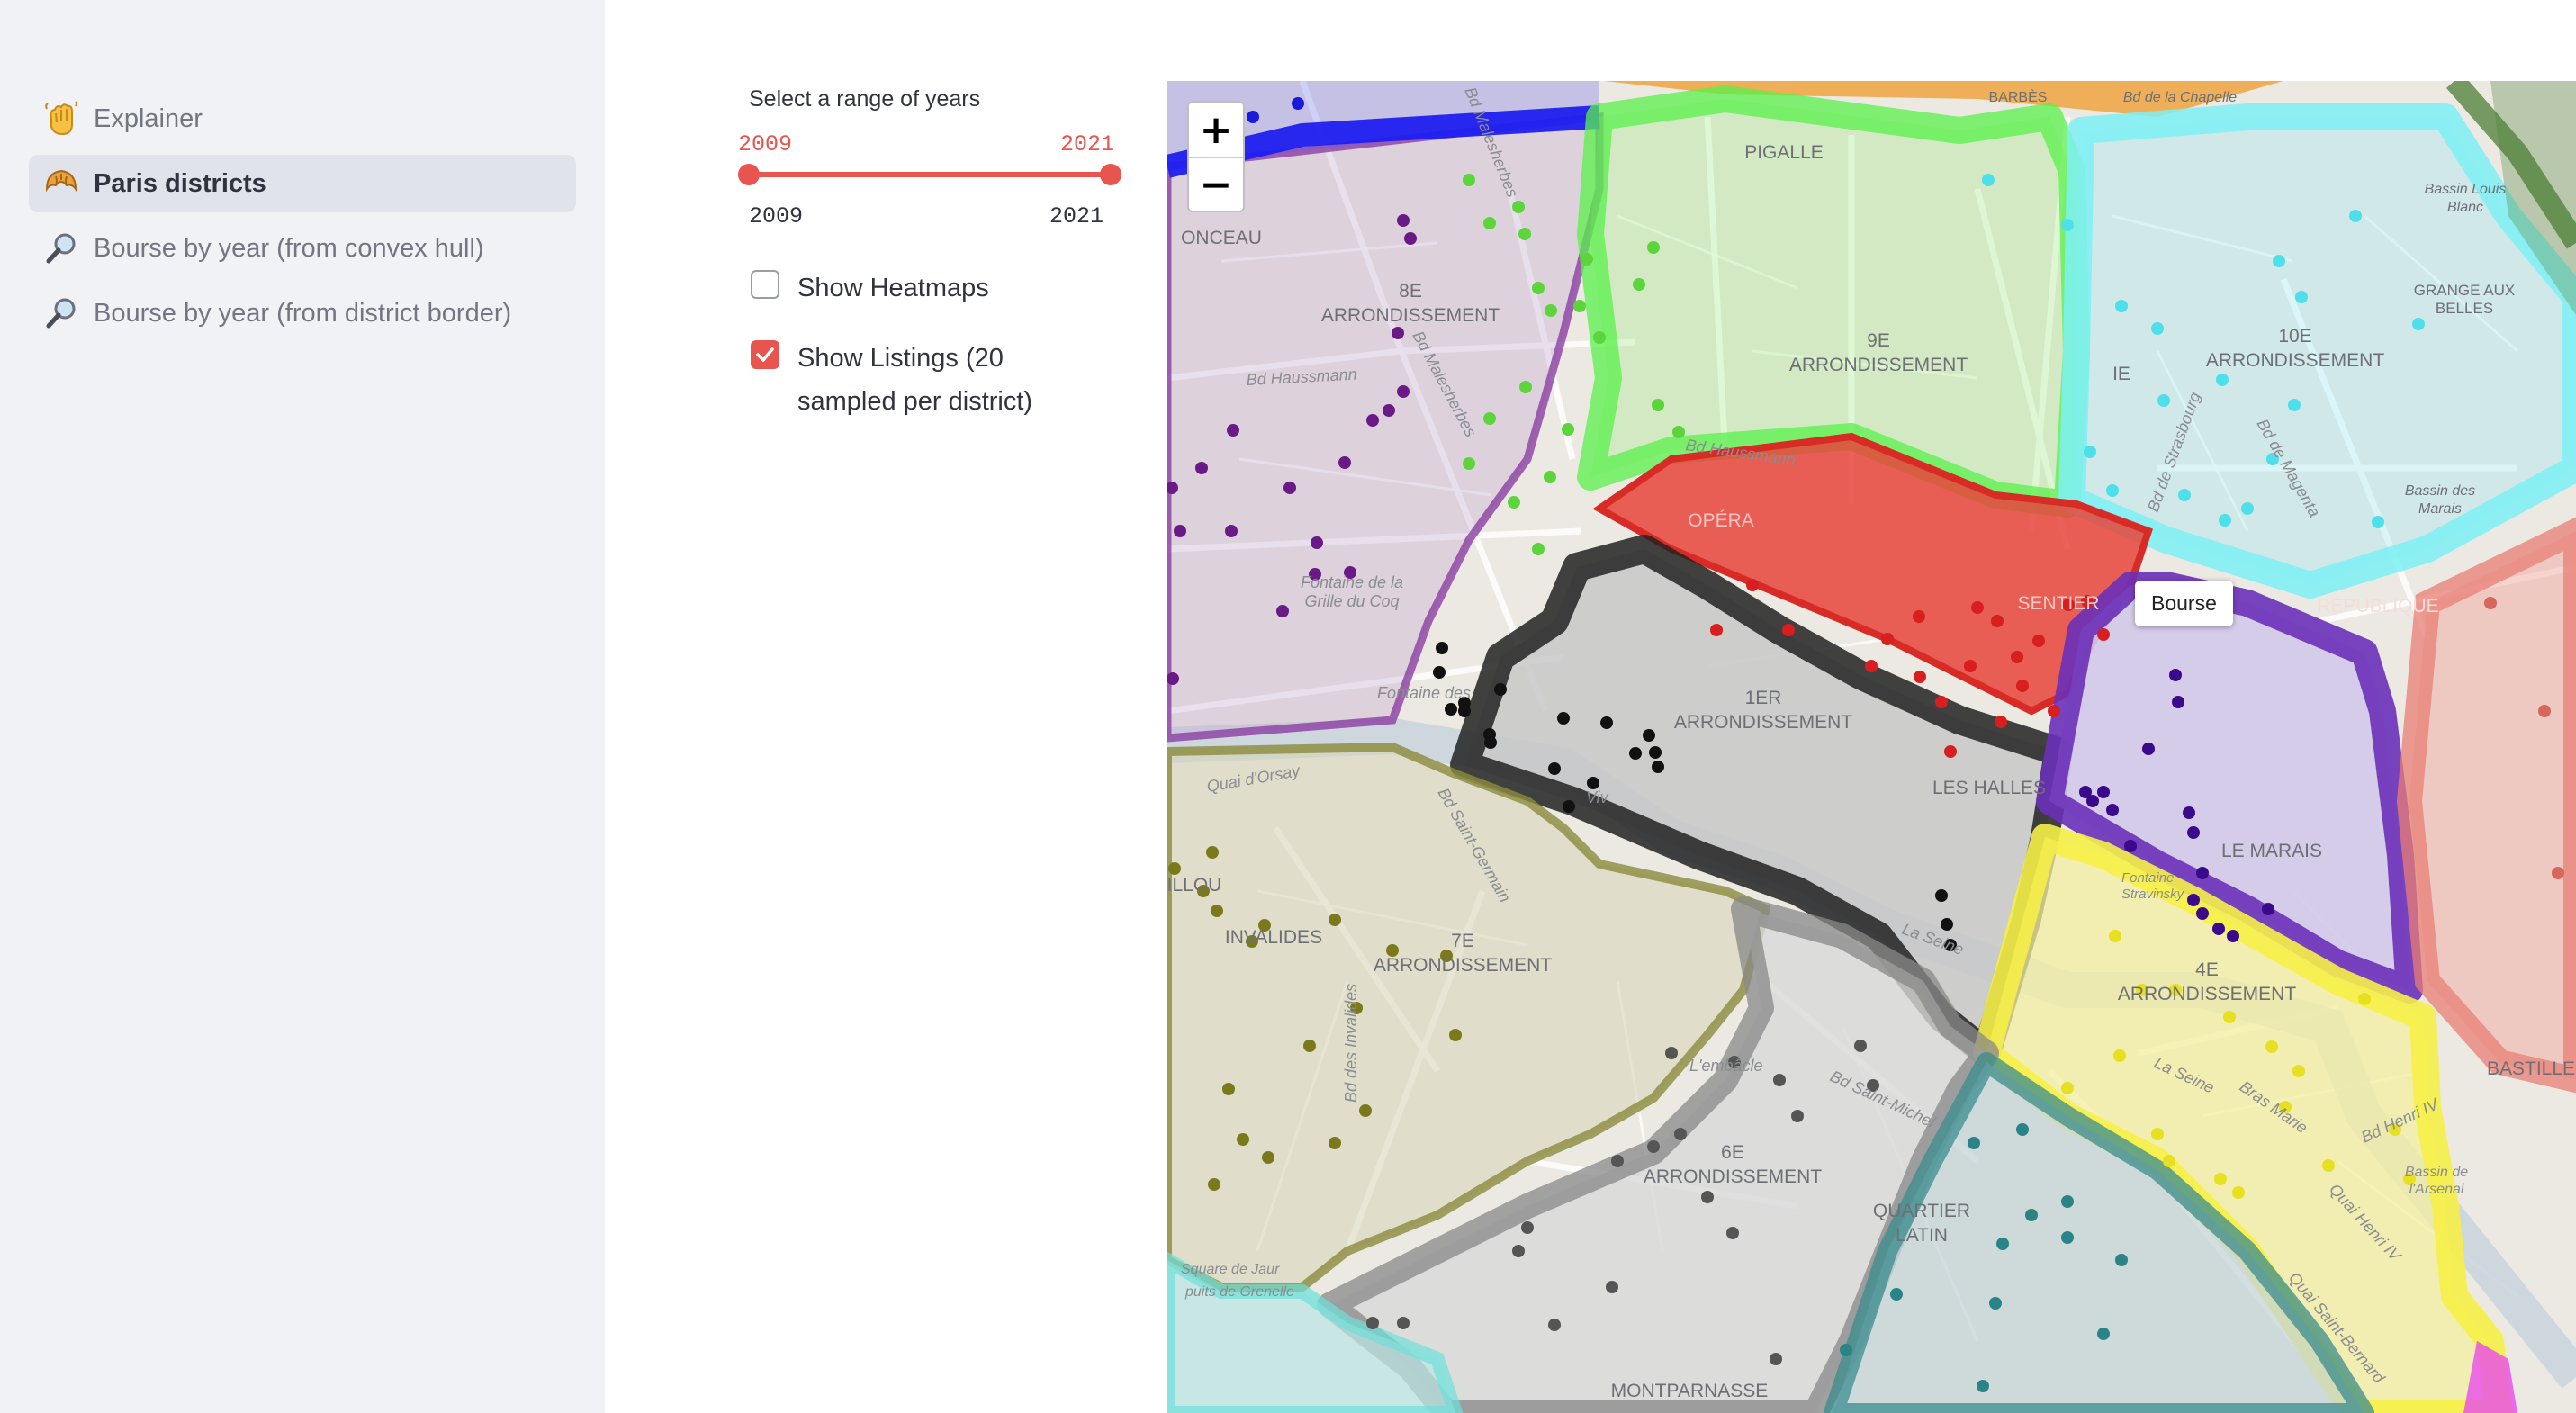 This screenshot has width=2576, height=1413. What do you see at coordinates (1194, 885) in the screenshot?
I see `map-label-illou: ILLOU` at bounding box center [1194, 885].